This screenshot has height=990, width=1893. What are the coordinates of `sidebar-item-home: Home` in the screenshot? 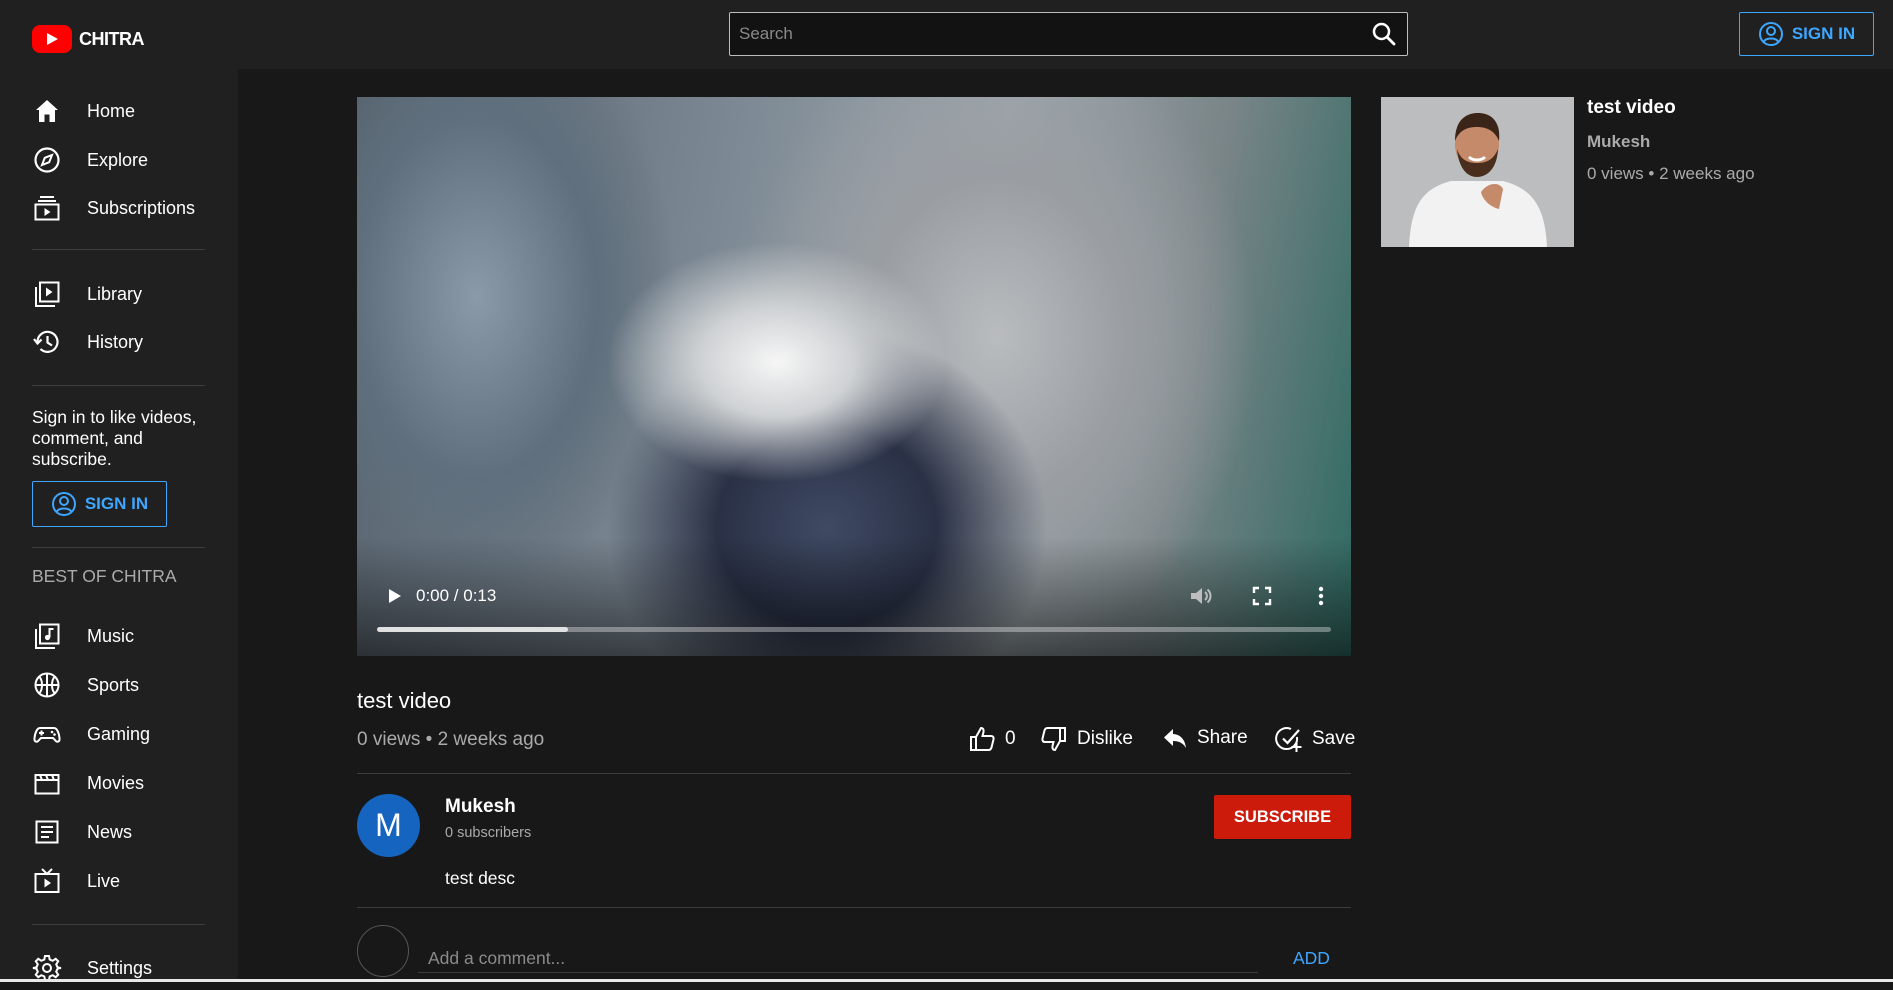 It's located at (119, 111).